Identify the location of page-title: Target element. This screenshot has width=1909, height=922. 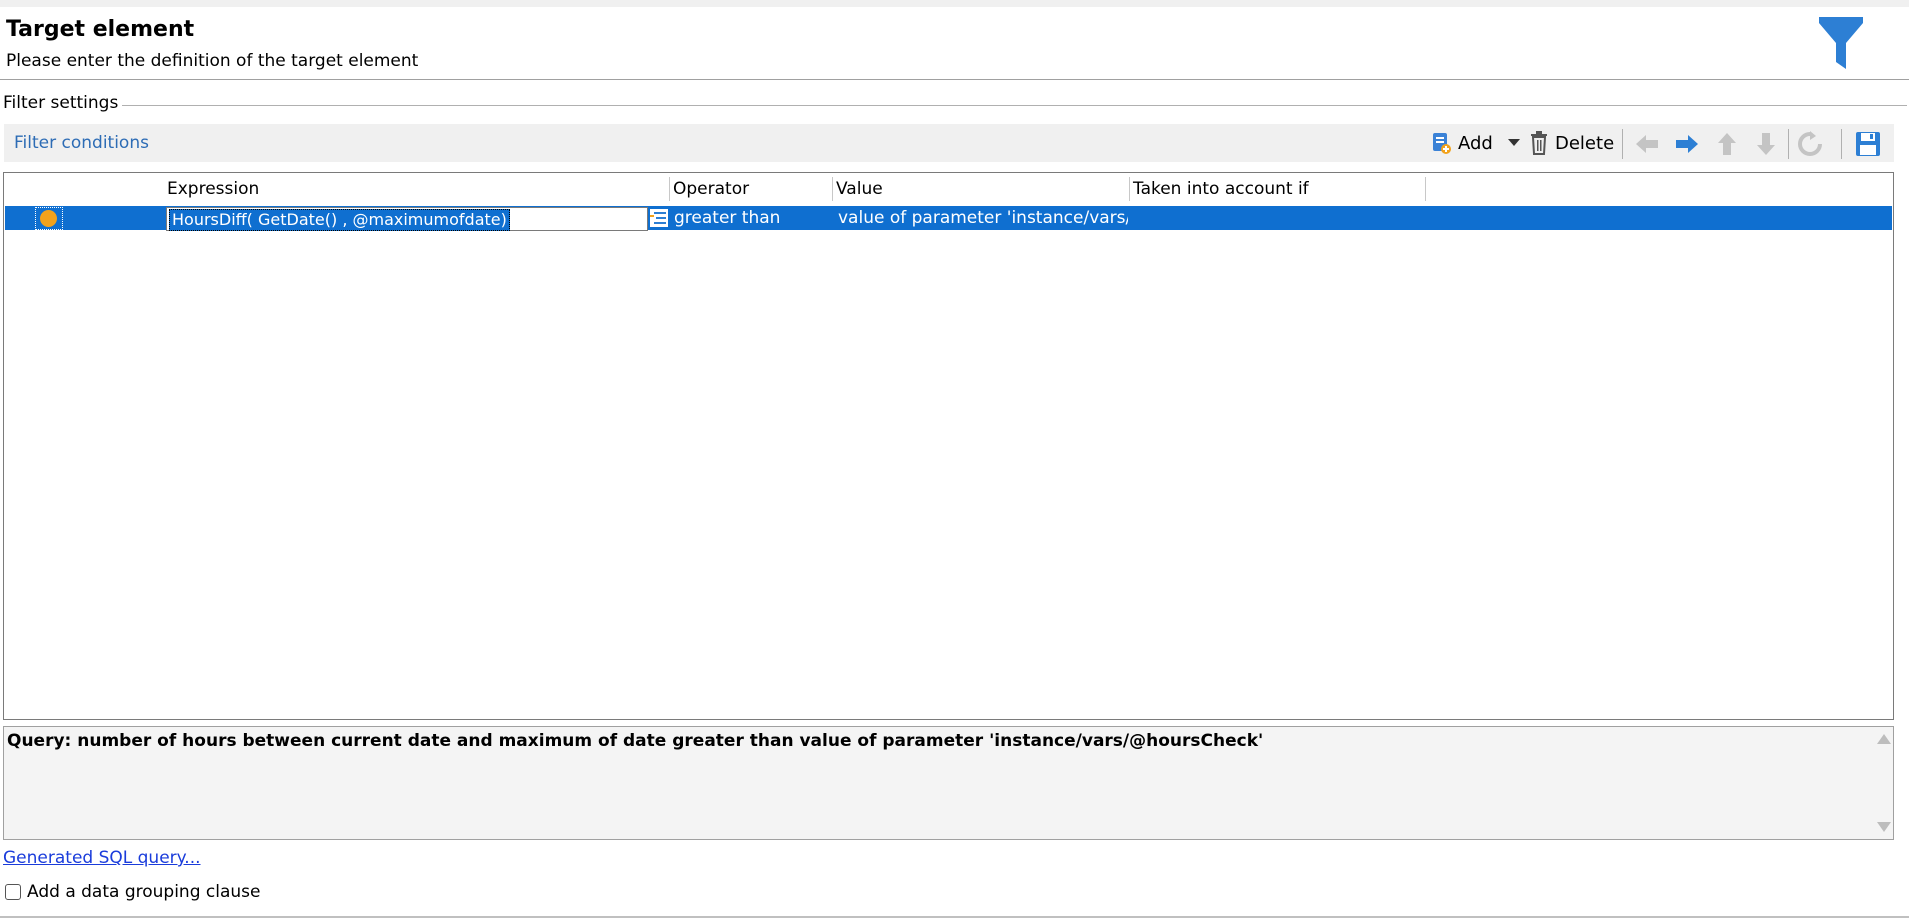
(100, 29).